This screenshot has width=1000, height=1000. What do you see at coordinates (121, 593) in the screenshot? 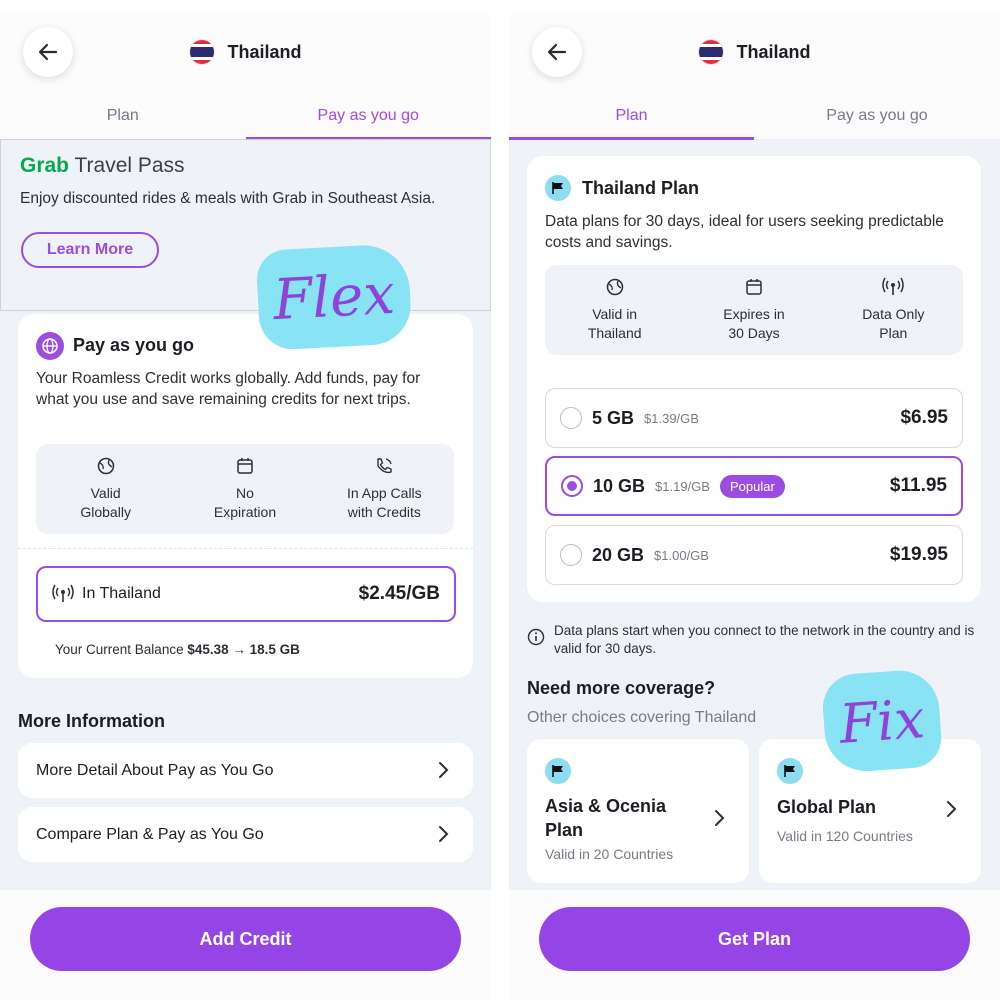
I see `rate-label: In Thailand` at bounding box center [121, 593].